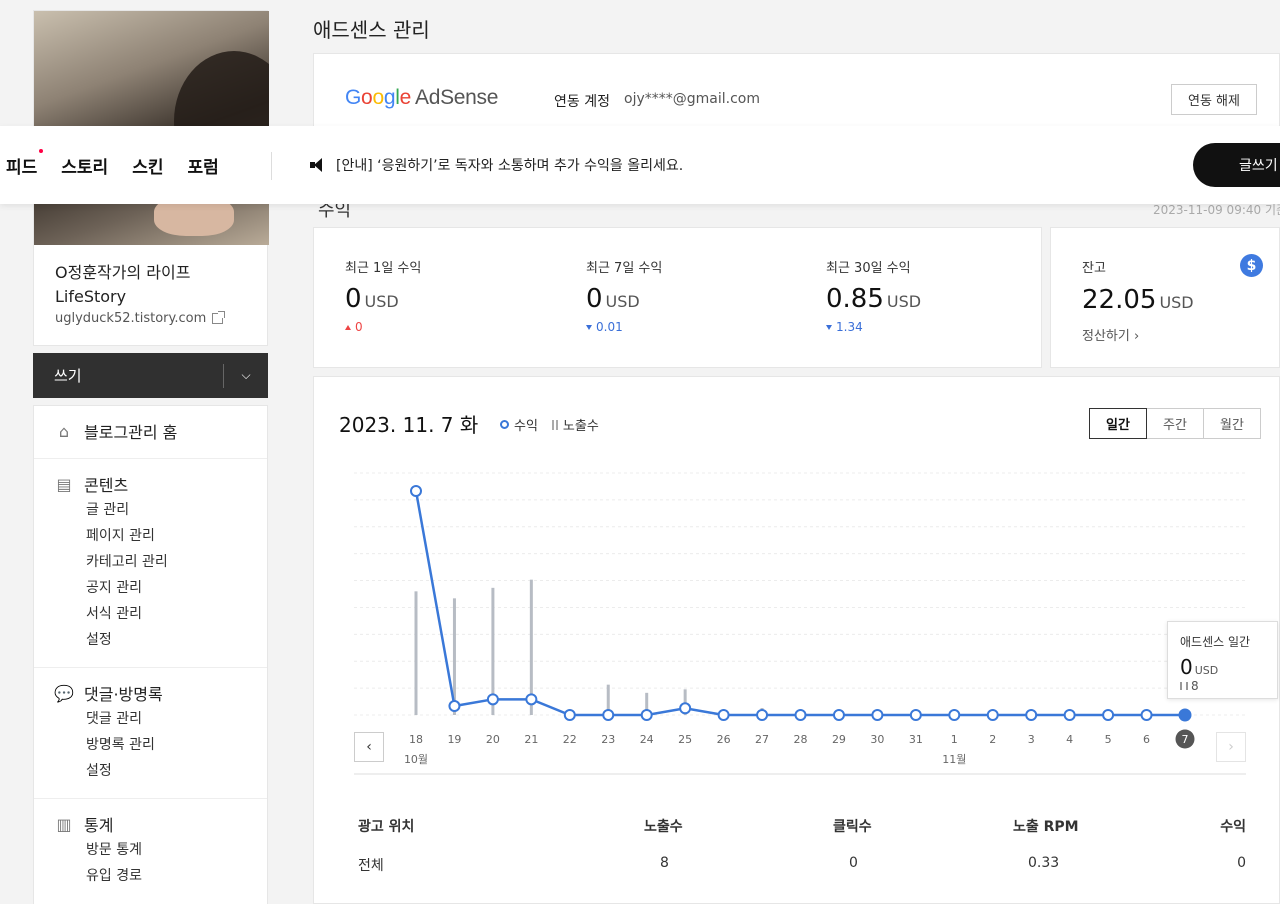 The image size is (1280, 904). I want to click on x-tick-label: 28, so click(801, 739).